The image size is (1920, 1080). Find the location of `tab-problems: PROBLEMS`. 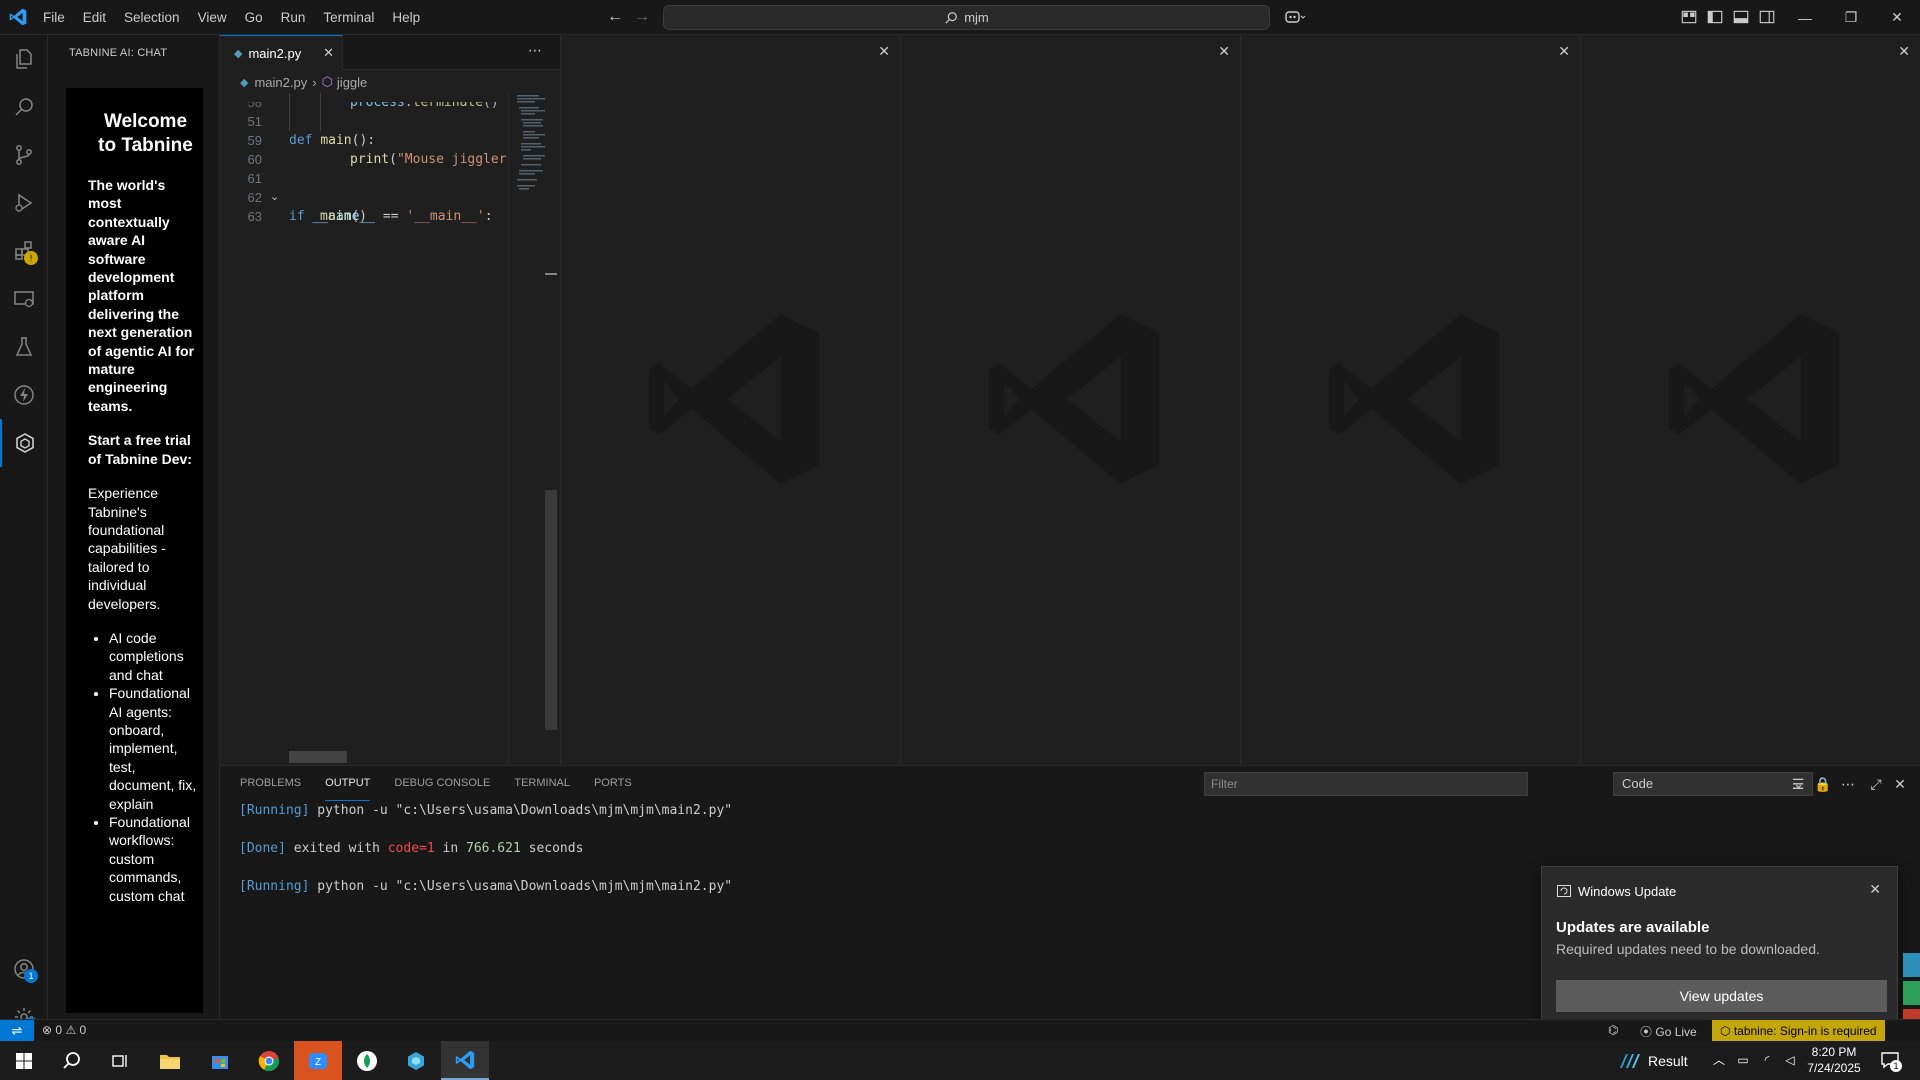

tab-problems: PROBLEMS is located at coordinates (270, 783).